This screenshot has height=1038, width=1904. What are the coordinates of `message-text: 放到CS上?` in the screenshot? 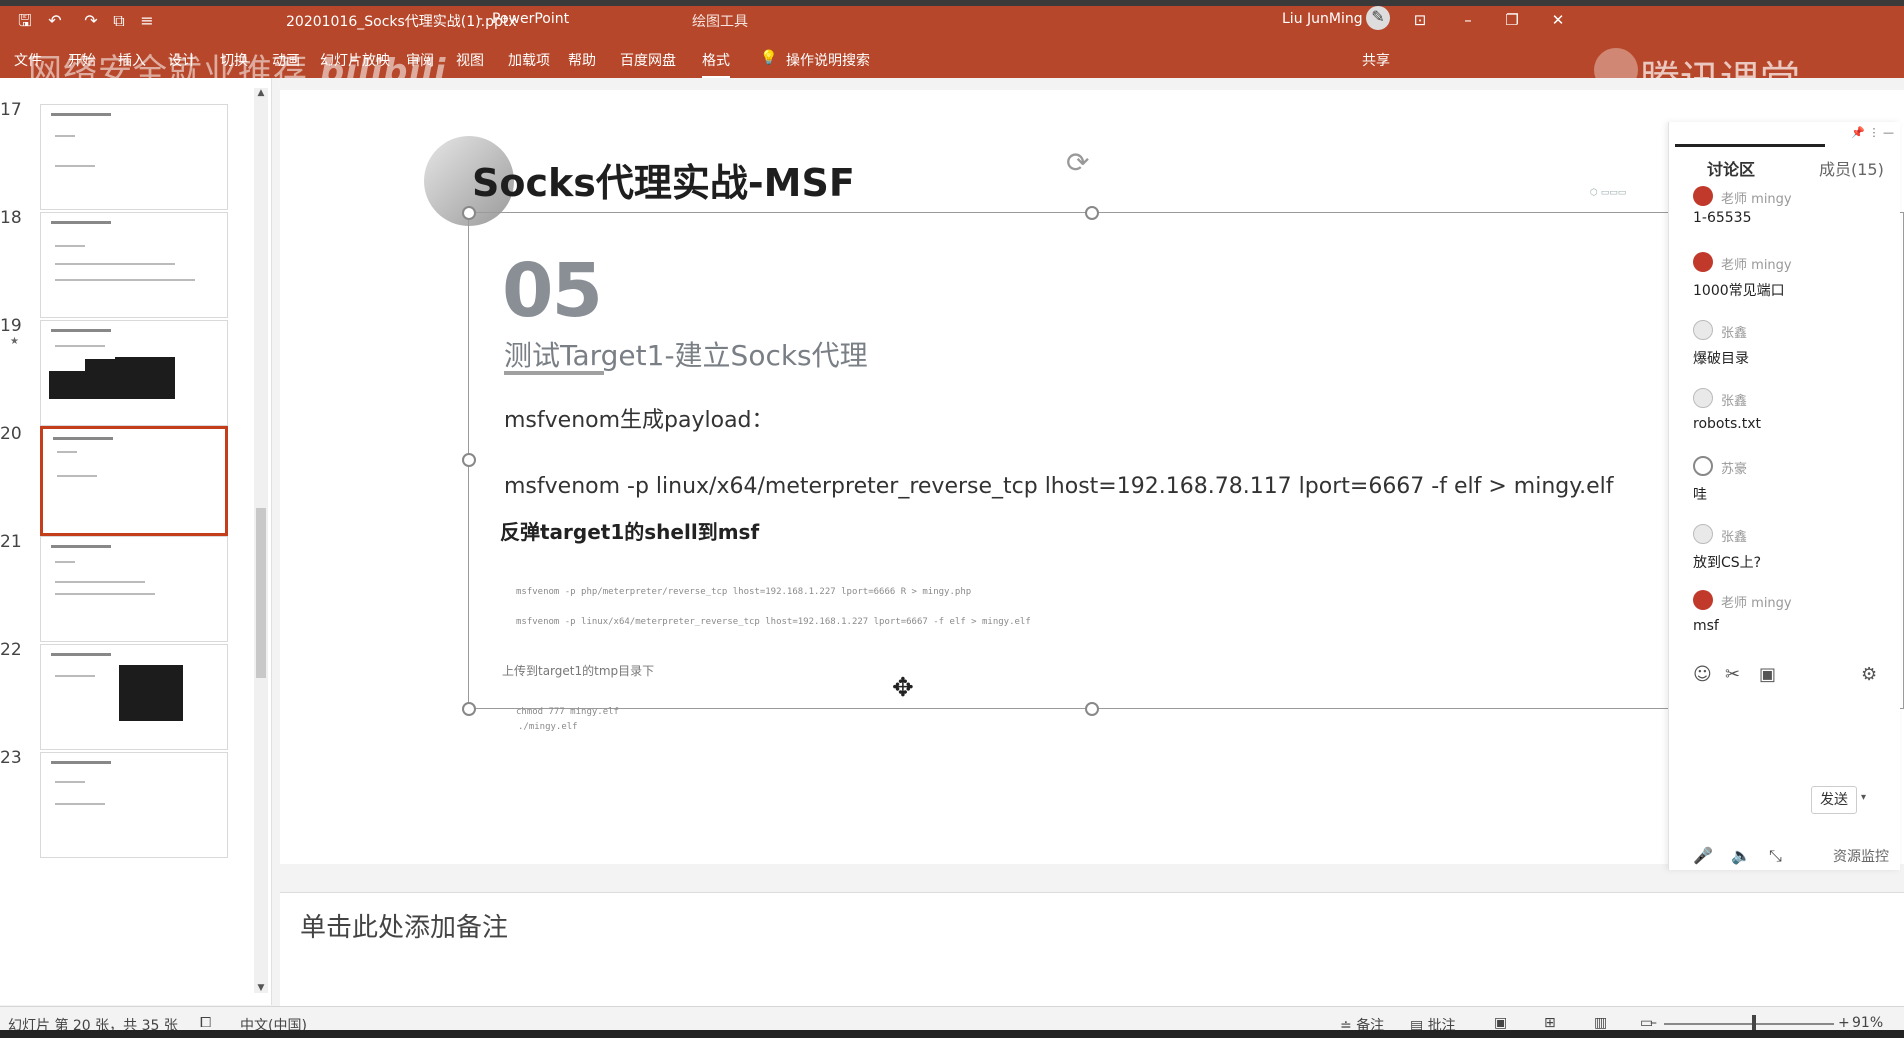 It's located at (1727, 563).